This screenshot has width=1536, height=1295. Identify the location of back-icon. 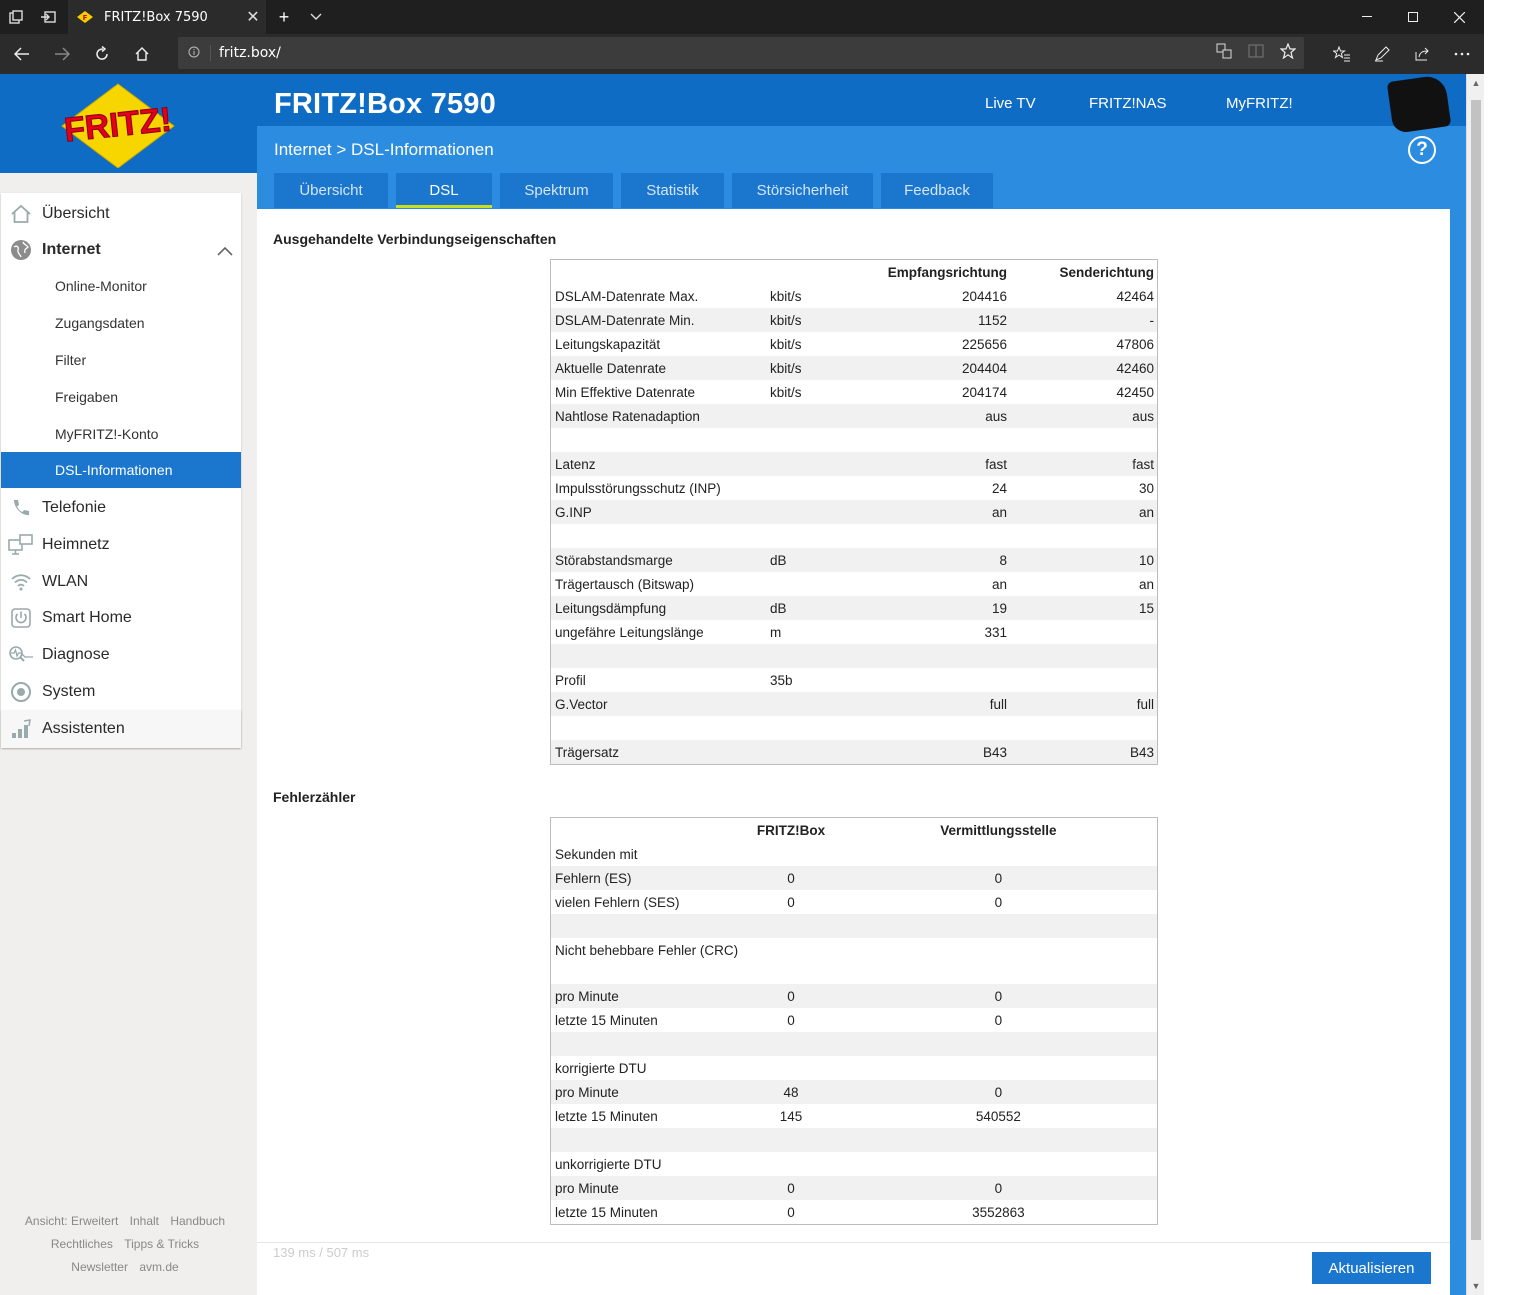
(22, 54).